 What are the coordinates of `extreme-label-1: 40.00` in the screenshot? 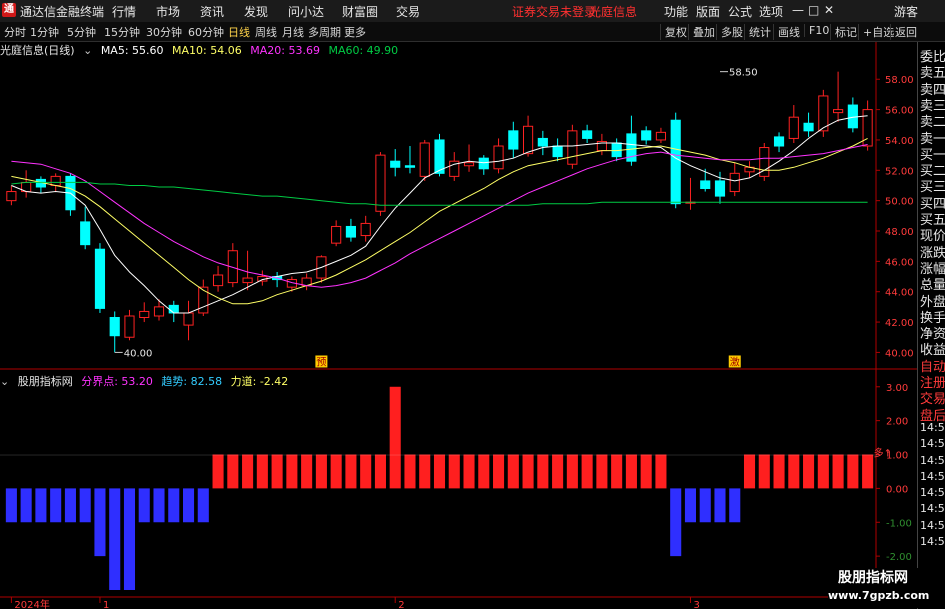 It's located at (138, 353).